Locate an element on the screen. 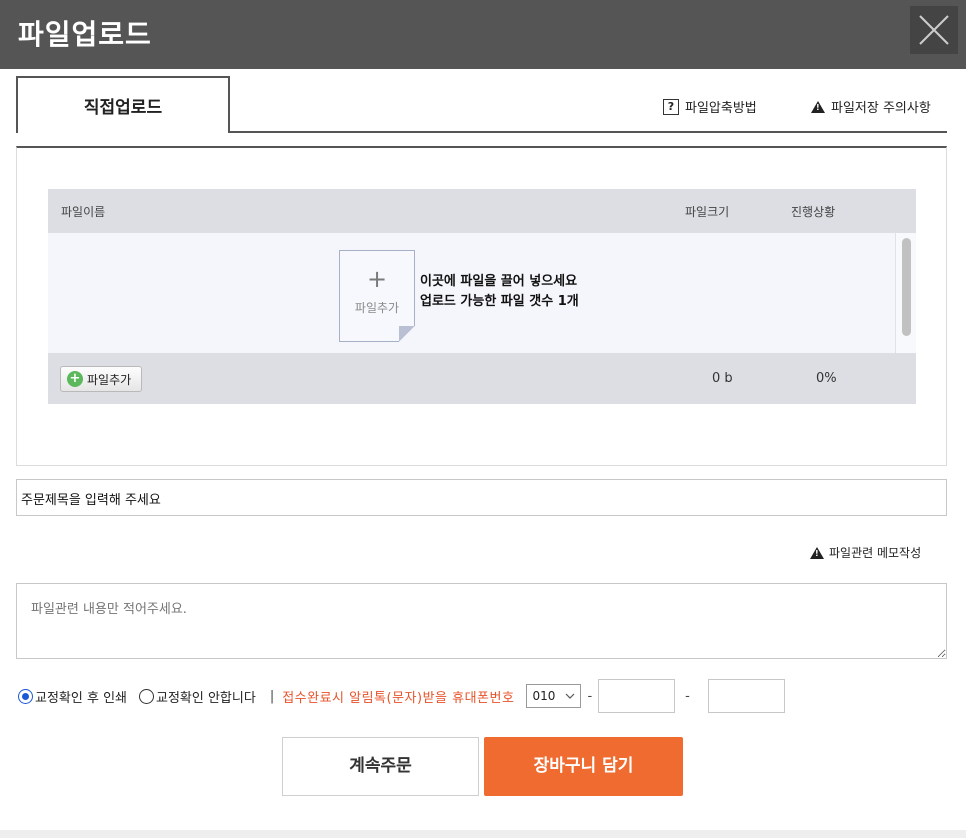  total-size: 0 b is located at coordinates (722, 378).